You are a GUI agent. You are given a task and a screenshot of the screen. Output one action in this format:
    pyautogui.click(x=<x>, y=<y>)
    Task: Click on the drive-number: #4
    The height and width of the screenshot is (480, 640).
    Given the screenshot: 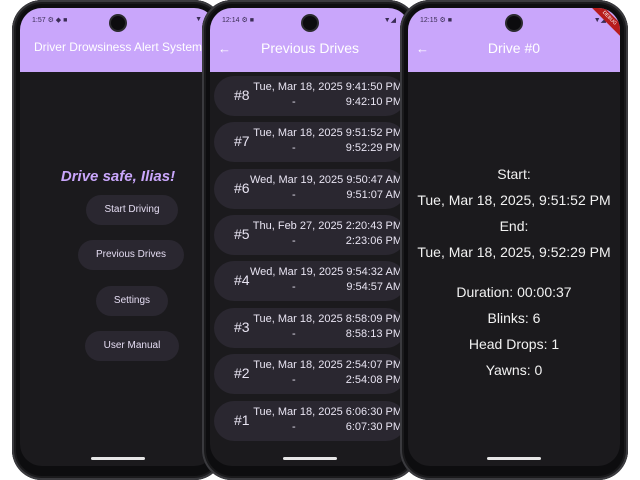 What is the action you would take?
    pyautogui.click(x=242, y=280)
    